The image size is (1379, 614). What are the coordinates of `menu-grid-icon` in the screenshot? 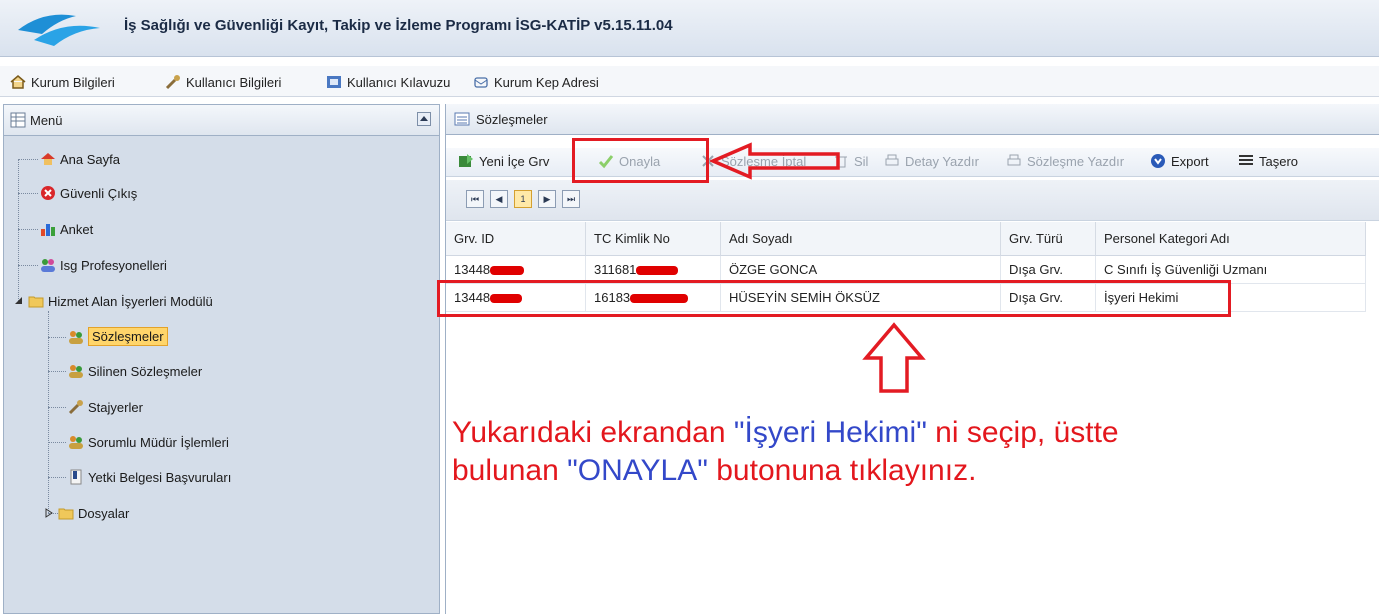 It's located at (18, 120).